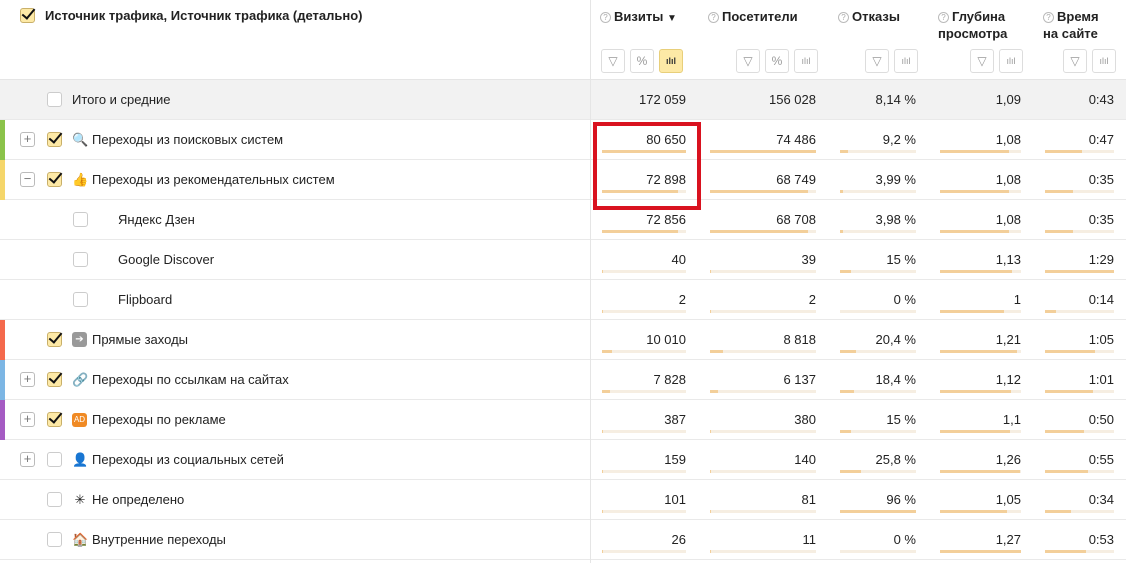 The height and width of the screenshot is (563, 1126). Describe the element at coordinates (763, 340) in the screenshot. I see `visitors-cell: 8 818` at that location.